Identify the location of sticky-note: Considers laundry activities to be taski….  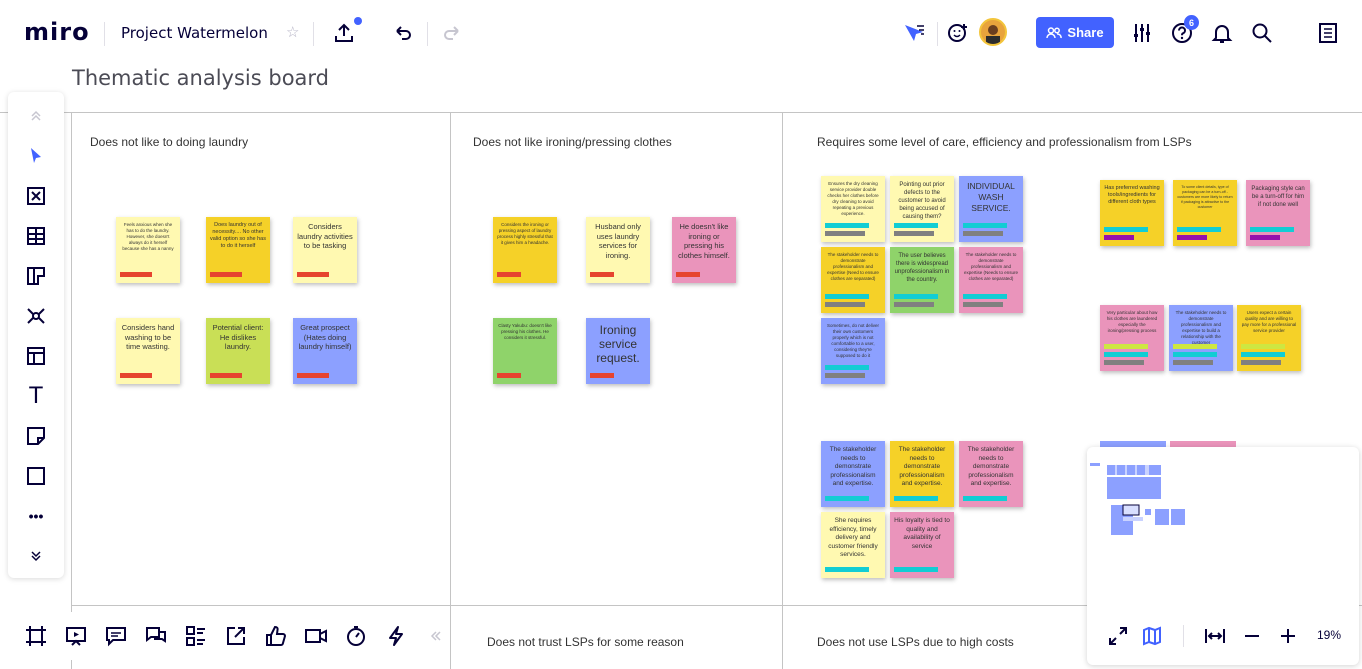
(325, 250).